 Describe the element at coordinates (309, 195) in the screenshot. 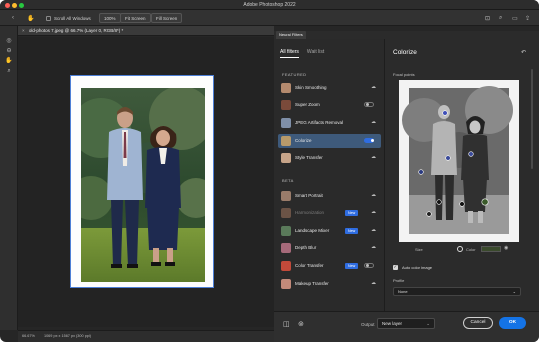

I see `filter-label: Smart Portrait` at that location.